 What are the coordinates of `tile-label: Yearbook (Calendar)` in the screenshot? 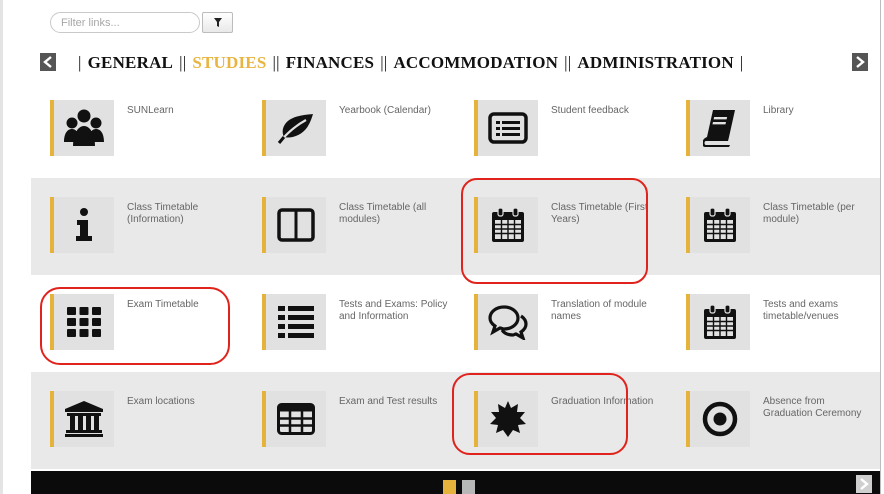 It's located at (385, 110).